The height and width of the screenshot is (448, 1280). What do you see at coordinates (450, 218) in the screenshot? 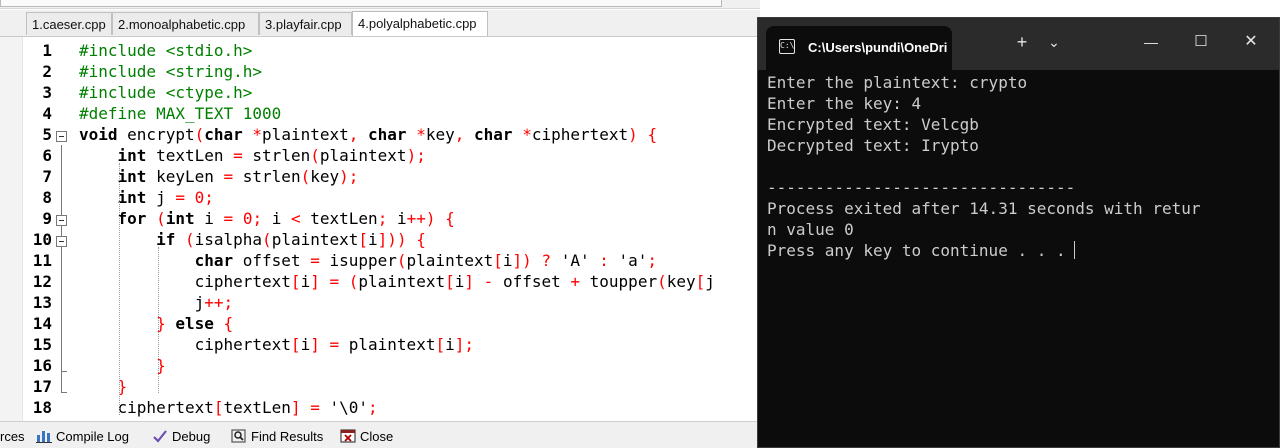
I see `code-token: {` at bounding box center [450, 218].